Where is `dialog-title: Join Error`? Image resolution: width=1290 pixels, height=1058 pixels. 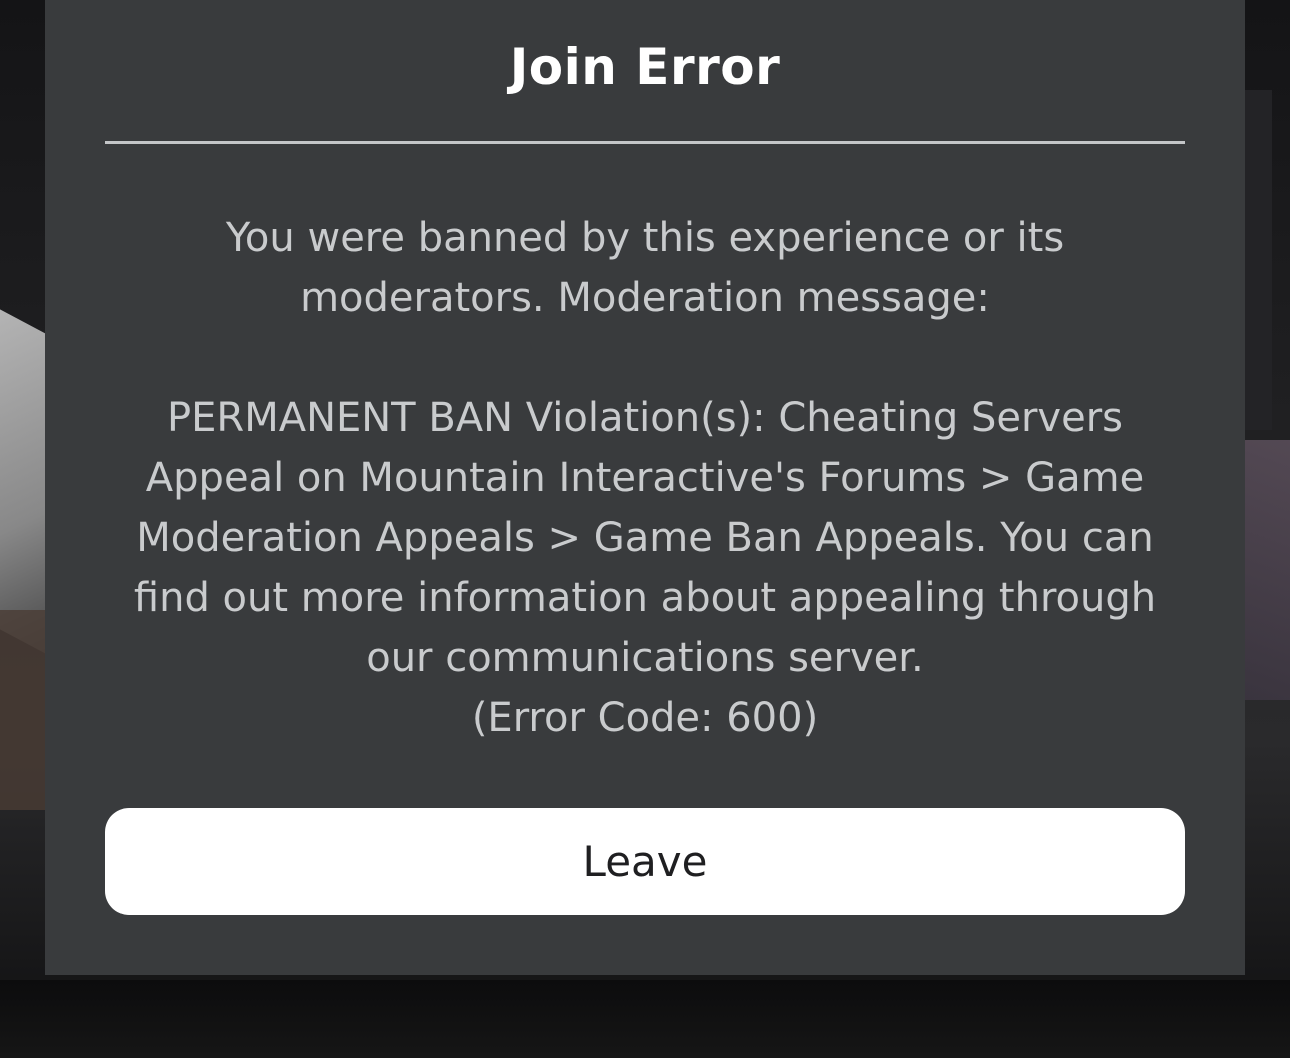
dialog-title: Join Error is located at coordinates (645, 67).